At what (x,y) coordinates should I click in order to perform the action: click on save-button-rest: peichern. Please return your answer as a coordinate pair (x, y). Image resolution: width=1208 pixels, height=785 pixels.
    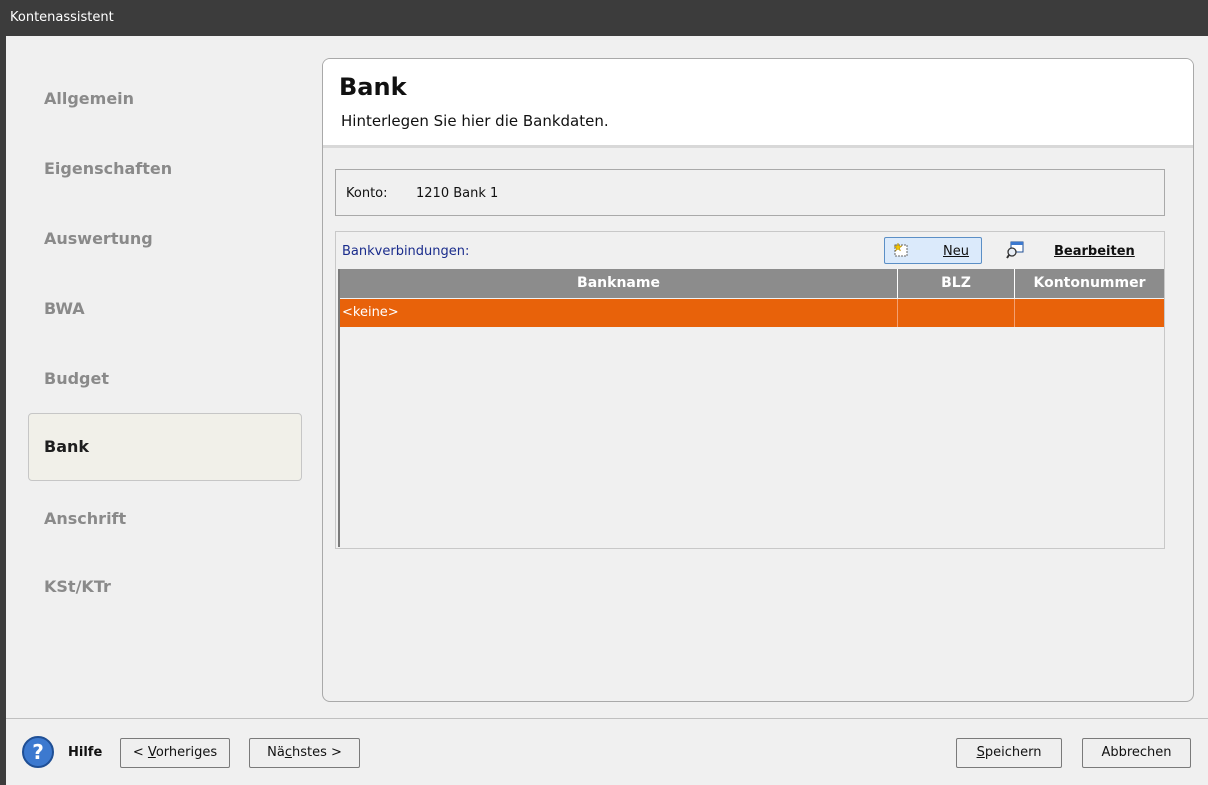
    Looking at the image, I should click on (1013, 752).